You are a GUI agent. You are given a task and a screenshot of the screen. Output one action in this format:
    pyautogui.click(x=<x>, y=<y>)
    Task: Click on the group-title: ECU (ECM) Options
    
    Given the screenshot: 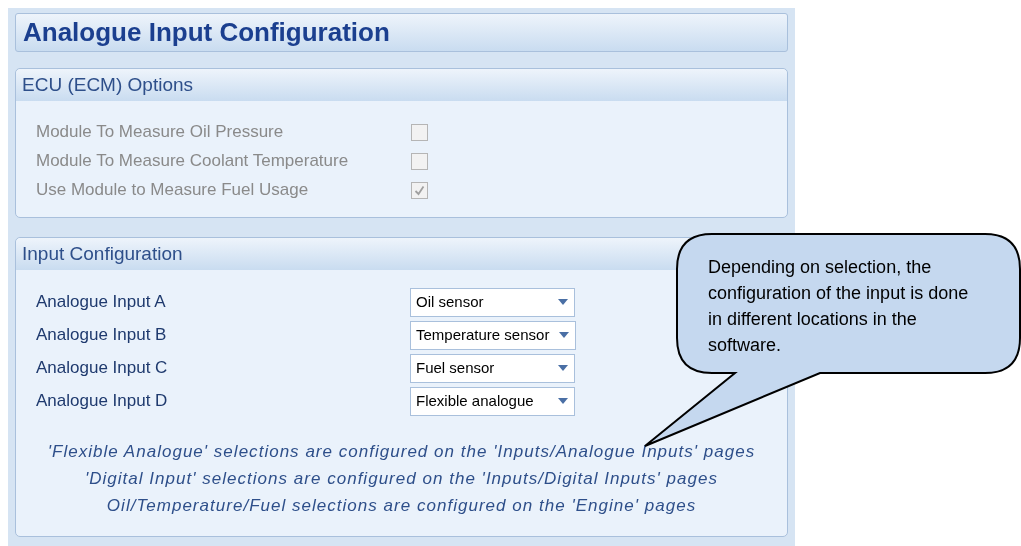 What is the action you would take?
    pyautogui.click(x=401, y=85)
    